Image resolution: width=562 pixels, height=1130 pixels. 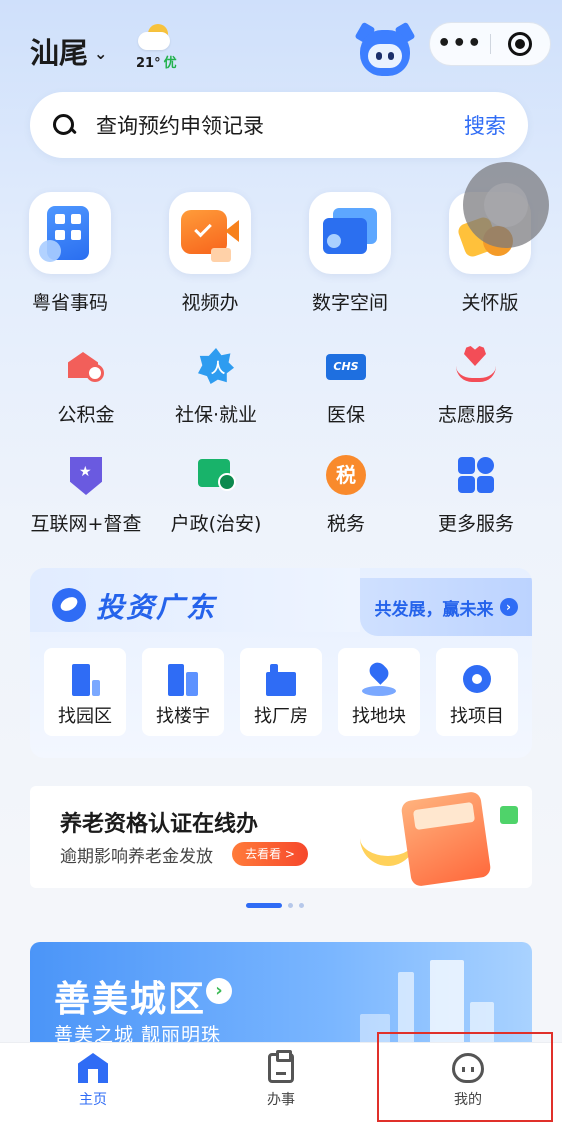 I want to click on invest-logo-icon, so click(x=69, y=605).